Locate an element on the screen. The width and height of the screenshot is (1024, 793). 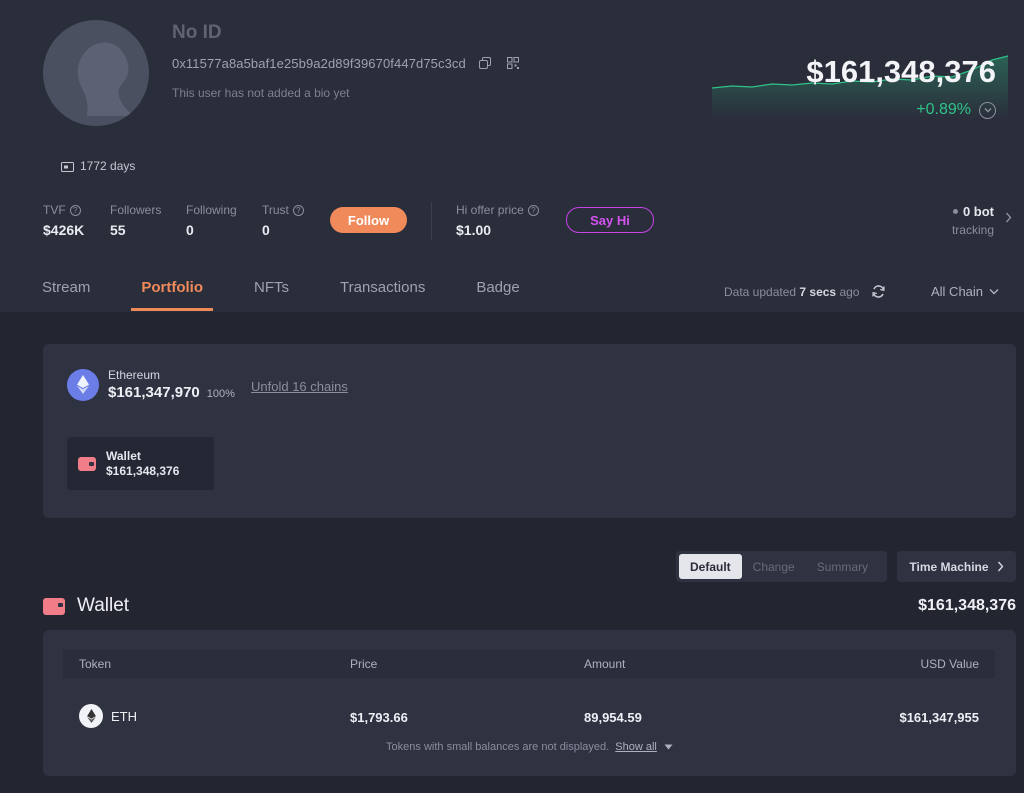
following-value: 0 is located at coordinates (190, 230).